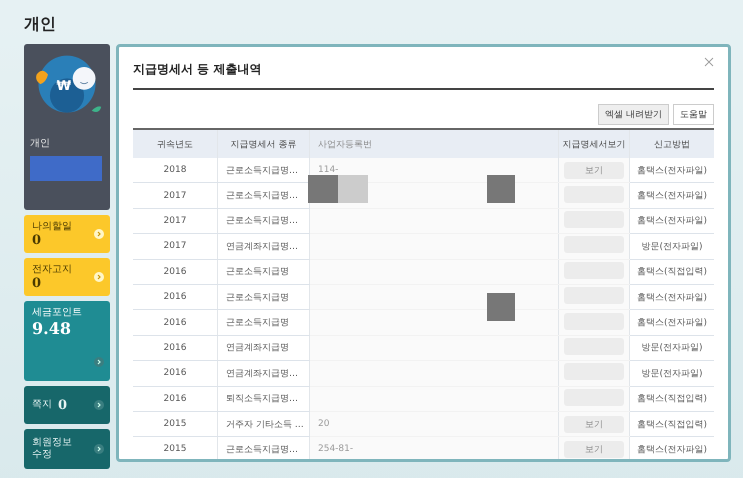 Image resolution: width=743 pixels, height=478 pixels. Describe the element at coordinates (328, 170) in the screenshot. I see `table-cell: 114-` at that location.